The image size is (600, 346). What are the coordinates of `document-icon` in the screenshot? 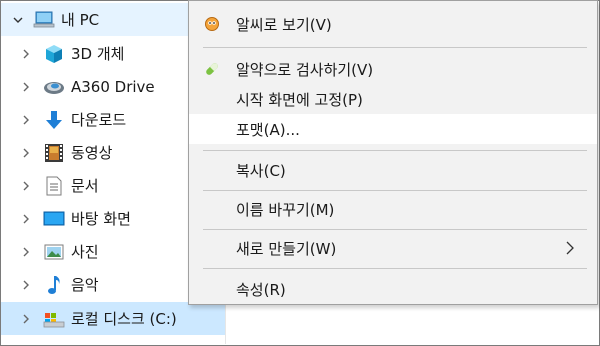 It's located at (54, 186).